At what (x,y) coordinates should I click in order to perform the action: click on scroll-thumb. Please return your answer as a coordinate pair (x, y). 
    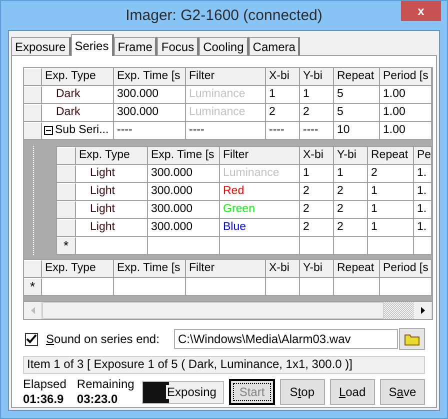
    Looking at the image, I should click on (213, 310).